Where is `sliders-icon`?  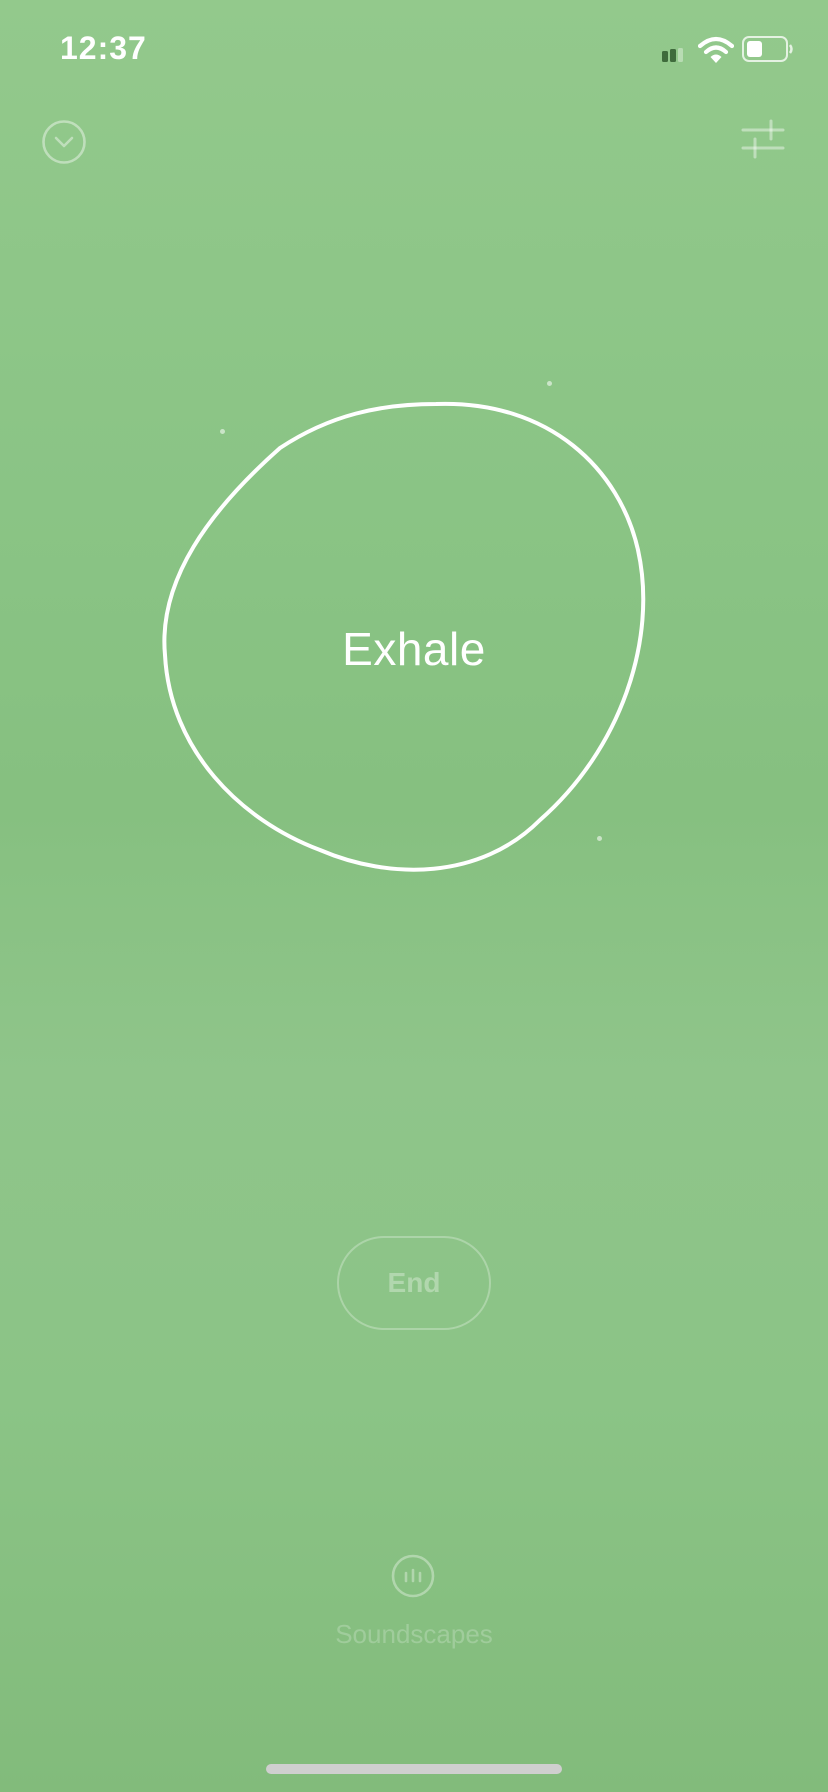 sliders-icon is located at coordinates (763, 139).